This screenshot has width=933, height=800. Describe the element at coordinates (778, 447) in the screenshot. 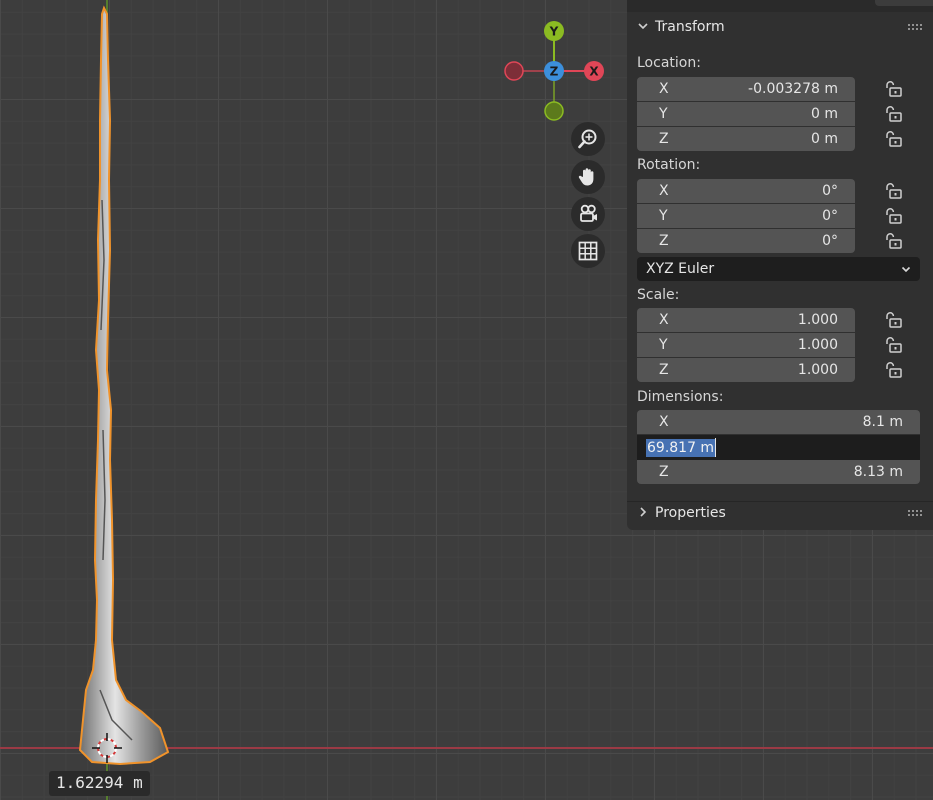

I see `dimensions-y-input: 69.817 m` at that location.